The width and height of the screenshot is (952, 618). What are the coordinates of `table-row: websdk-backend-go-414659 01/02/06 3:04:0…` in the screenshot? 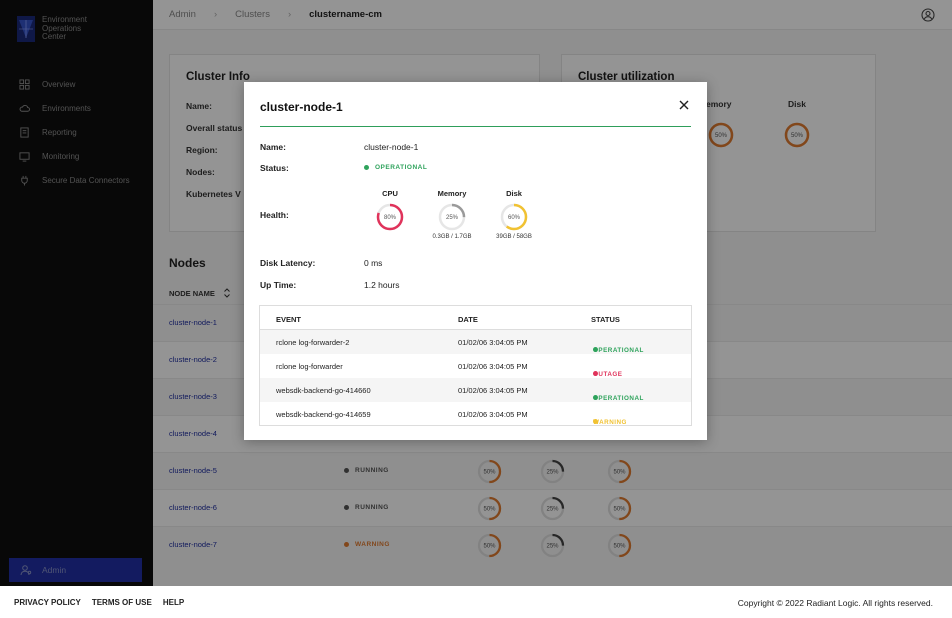 It's located at (475, 414).